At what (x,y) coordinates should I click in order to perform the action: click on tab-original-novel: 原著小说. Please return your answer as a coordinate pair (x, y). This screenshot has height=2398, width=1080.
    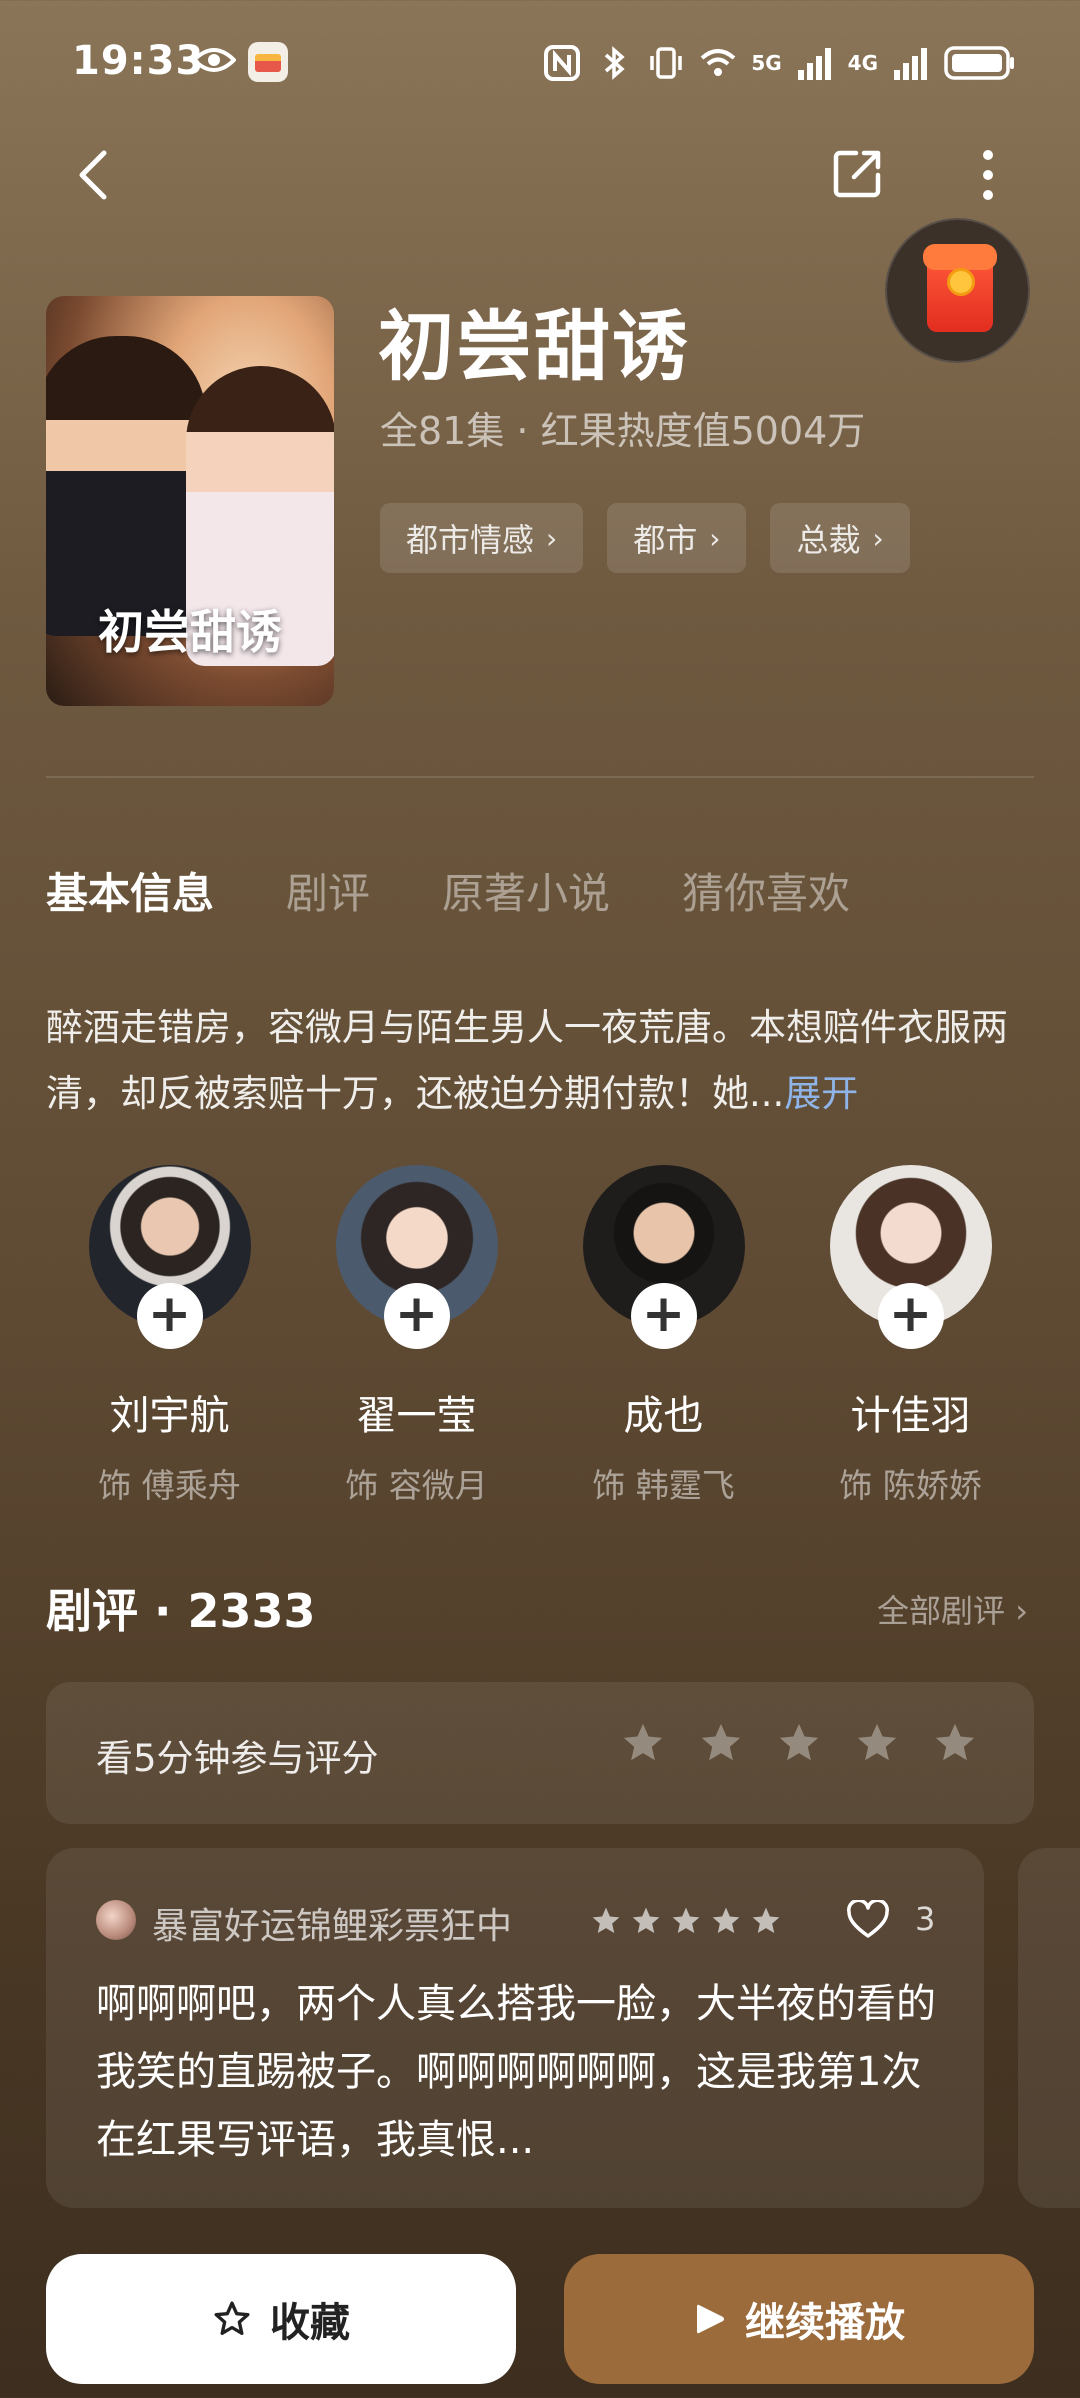
    Looking at the image, I should click on (526, 890).